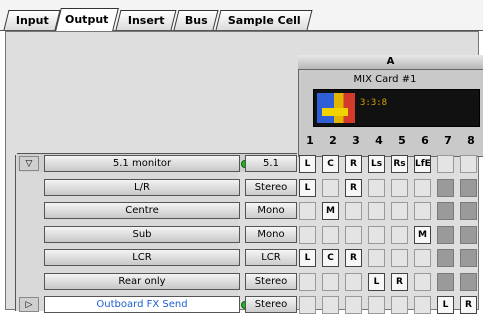  I want to click on column-number: 2, so click(333, 140).